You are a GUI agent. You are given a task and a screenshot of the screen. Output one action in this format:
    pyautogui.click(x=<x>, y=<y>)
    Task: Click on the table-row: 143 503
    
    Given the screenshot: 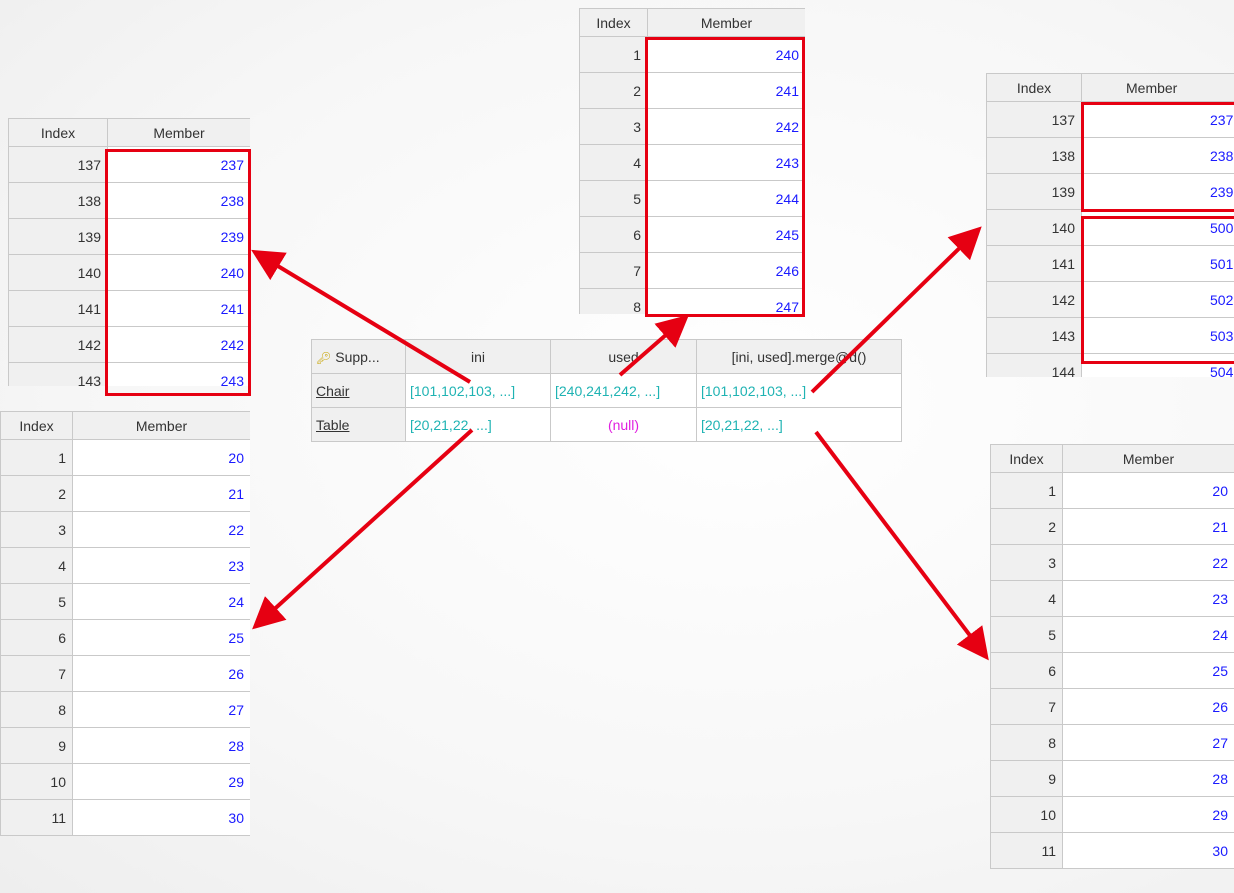 What is the action you would take?
    pyautogui.click(x=1110, y=335)
    